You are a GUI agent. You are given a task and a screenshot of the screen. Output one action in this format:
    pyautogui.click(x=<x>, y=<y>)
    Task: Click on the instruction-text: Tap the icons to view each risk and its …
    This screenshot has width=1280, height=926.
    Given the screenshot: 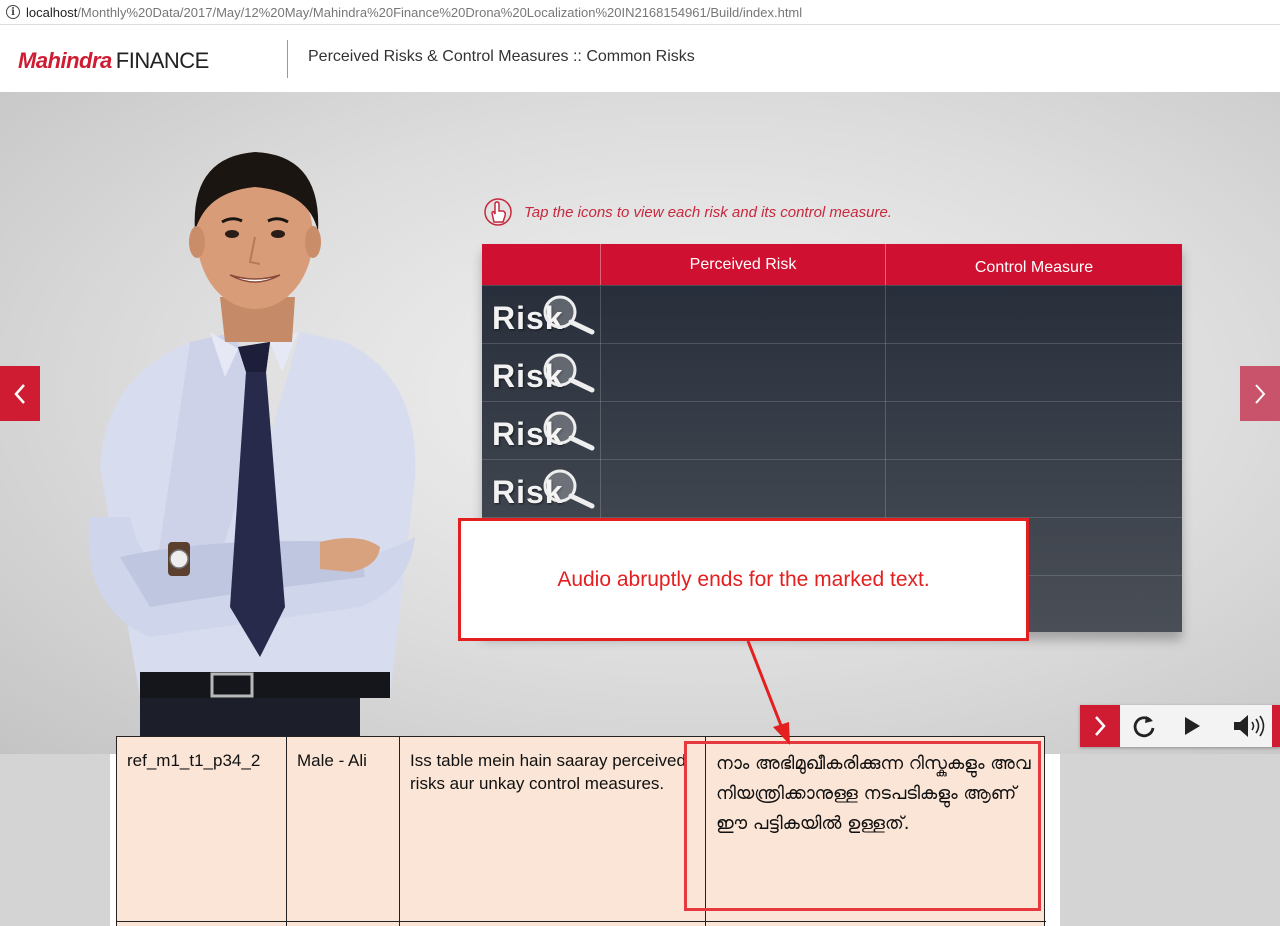 What is the action you would take?
    pyautogui.click(x=708, y=212)
    